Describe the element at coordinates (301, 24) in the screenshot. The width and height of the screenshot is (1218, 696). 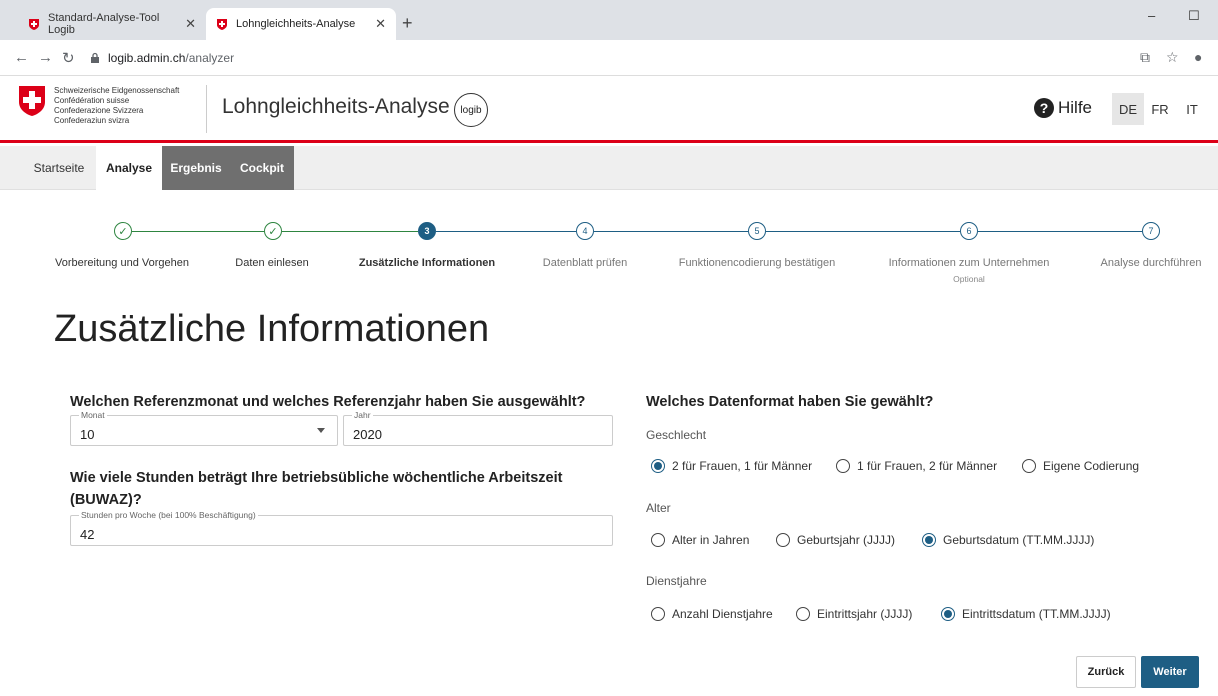
I see `browser-tab-2: Lohngleichheits-Analyse ✕` at that location.